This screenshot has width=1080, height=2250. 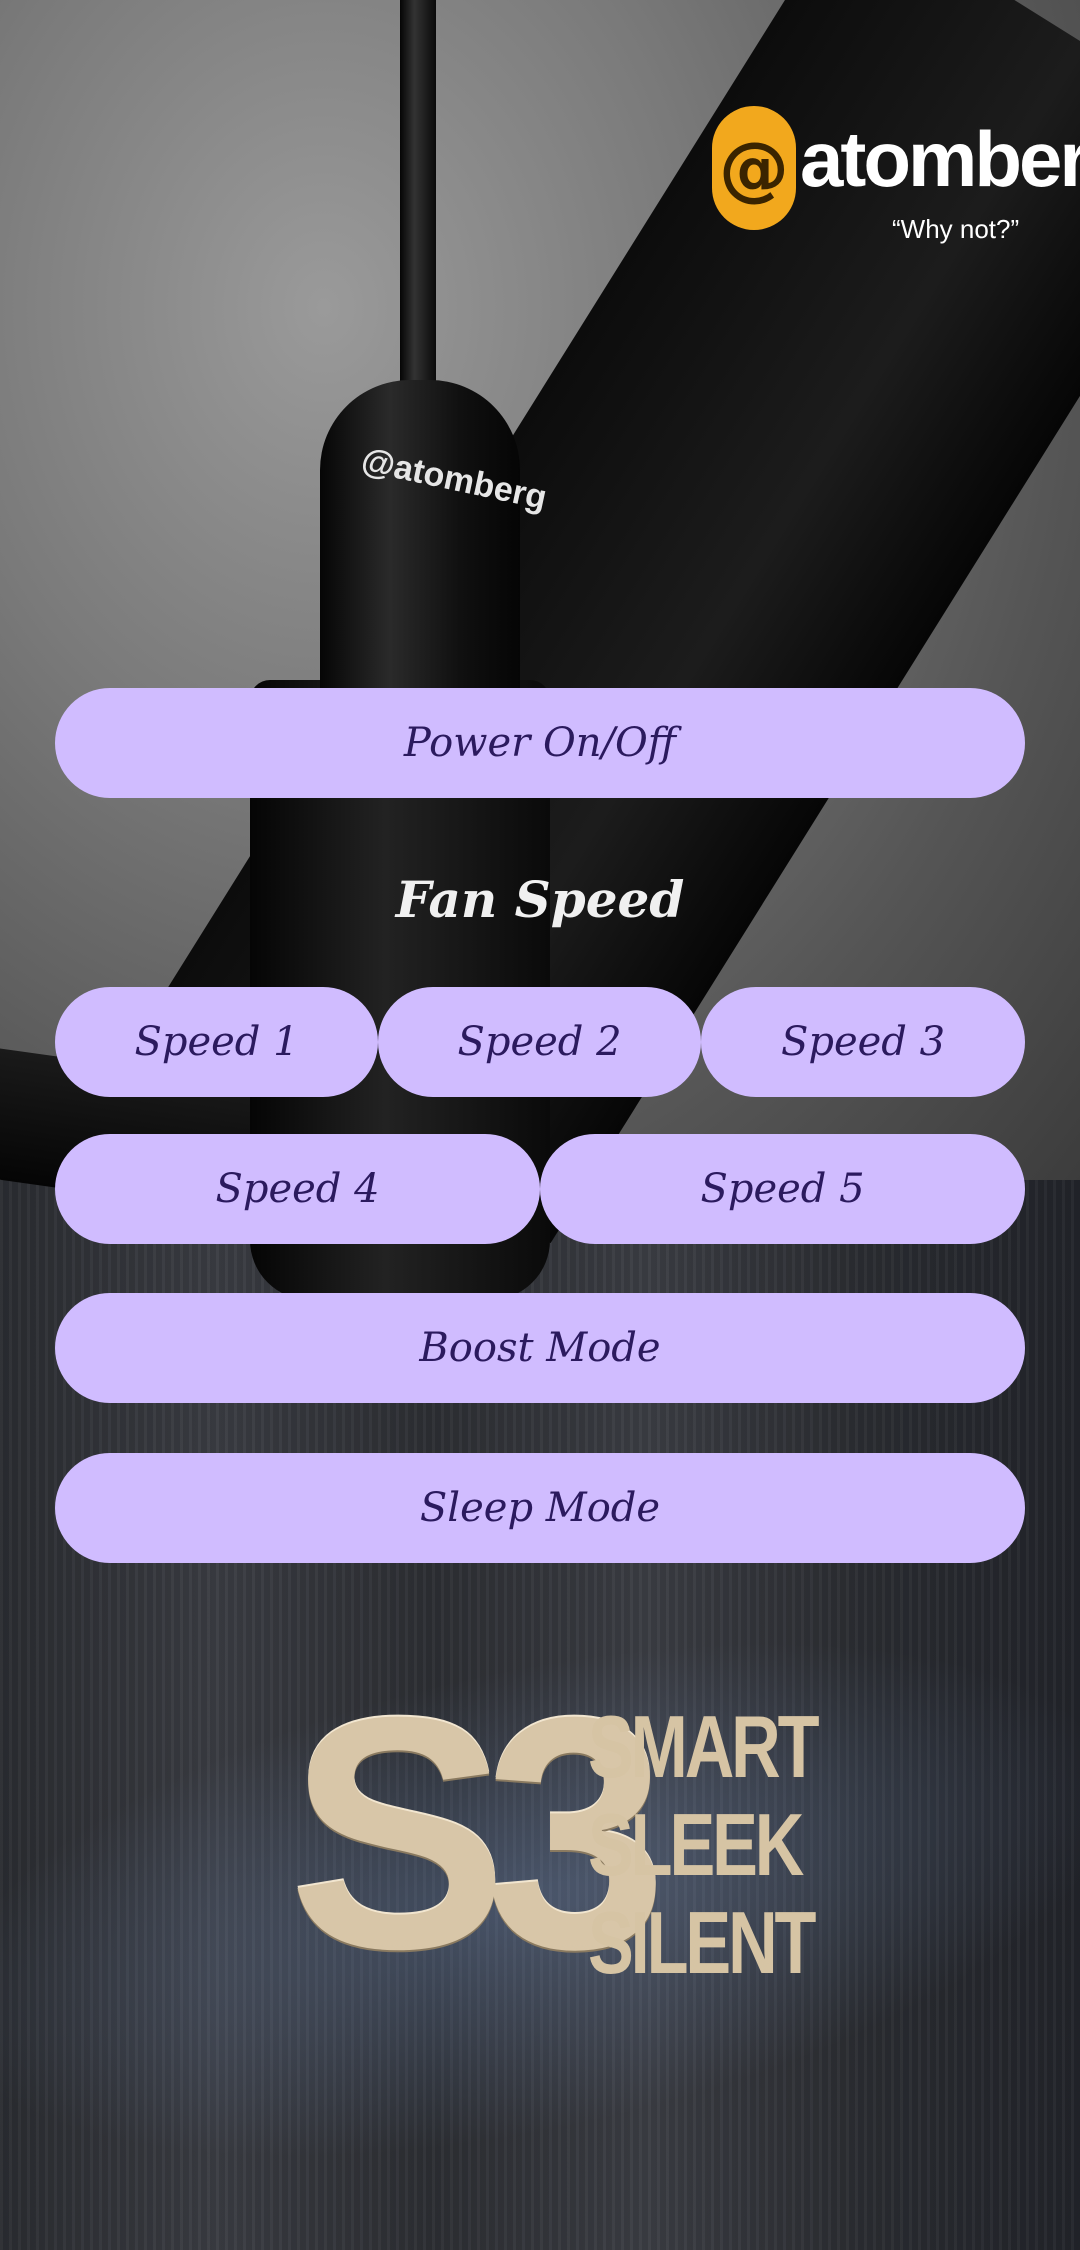 What do you see at coordinates (540, 1348) in the screenshot?
I see `boost-mode-button: Boost Mode` at bounding box center [540, 1348].